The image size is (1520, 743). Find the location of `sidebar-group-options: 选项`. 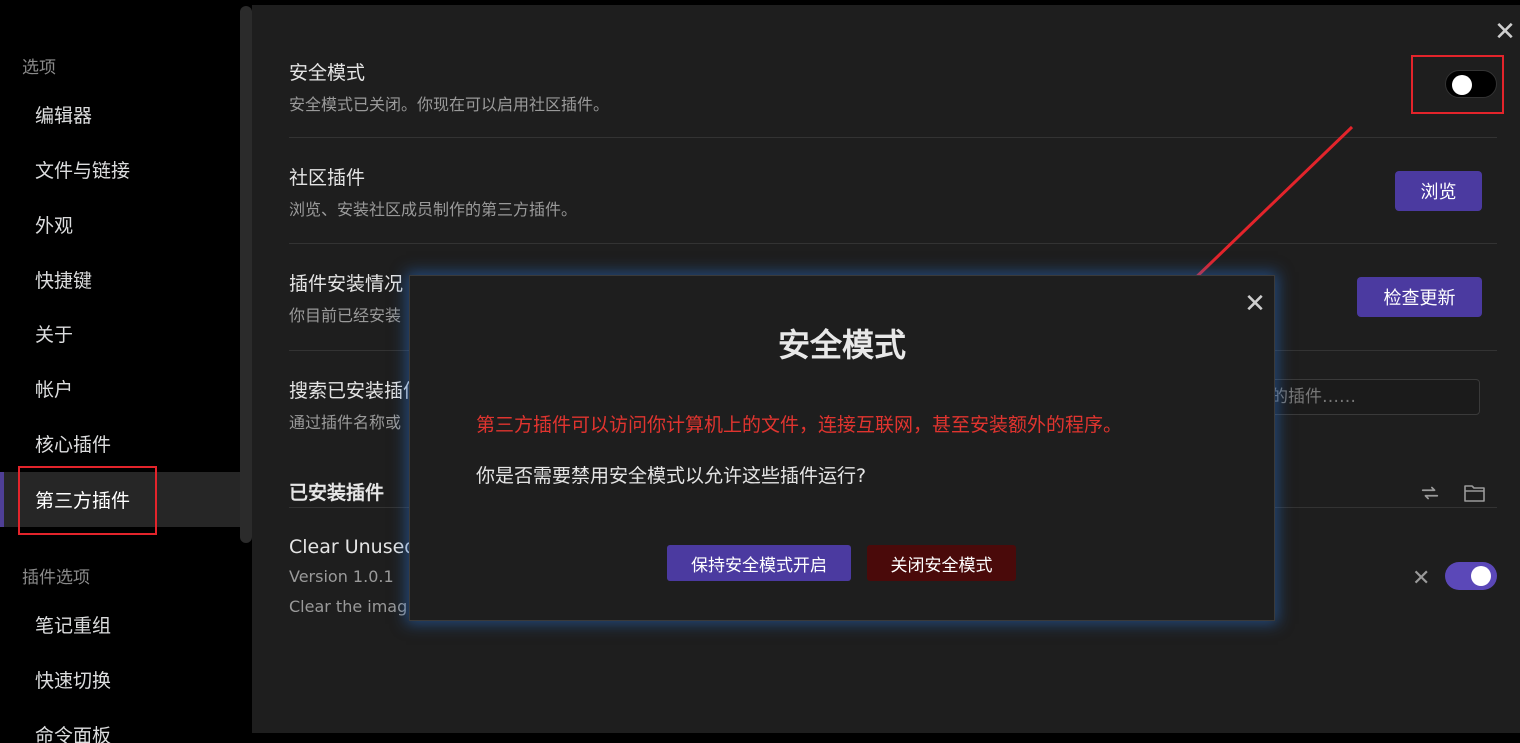

sidebar-group-options: 选项 is located at coordinates (39, 68).